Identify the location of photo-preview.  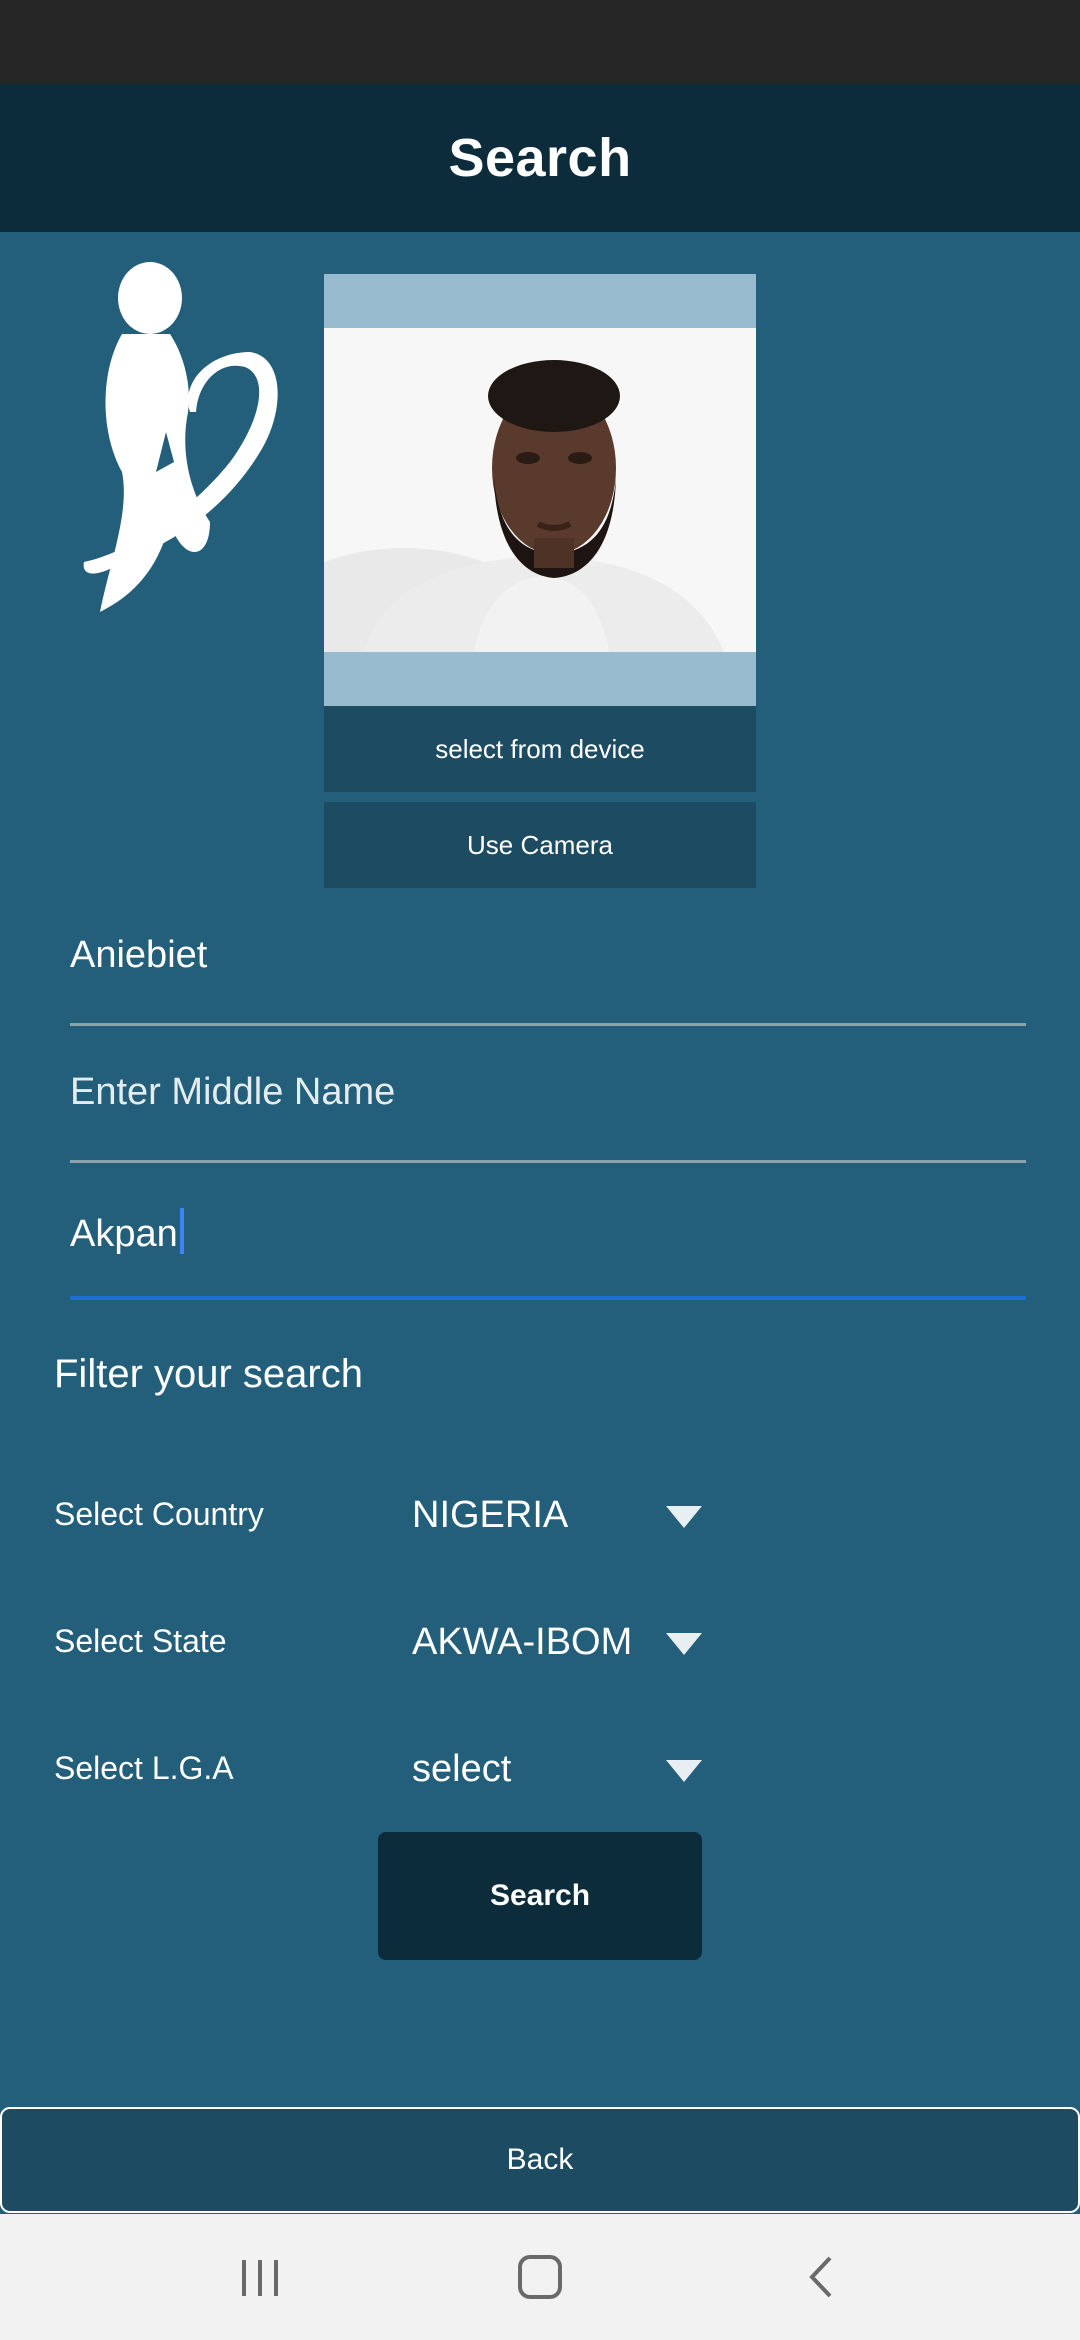
(540, 490).